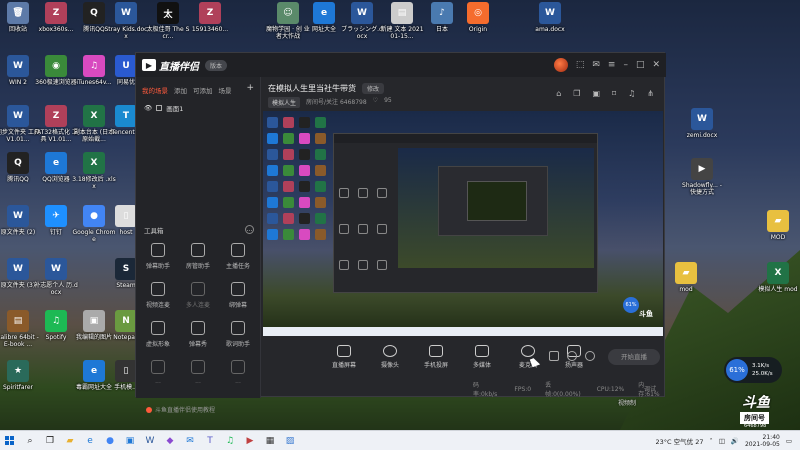  What do you see at coordinates (612, 65) in the screenshot?
I see `menu-icon: ≡` at bounding box center [612, 65].